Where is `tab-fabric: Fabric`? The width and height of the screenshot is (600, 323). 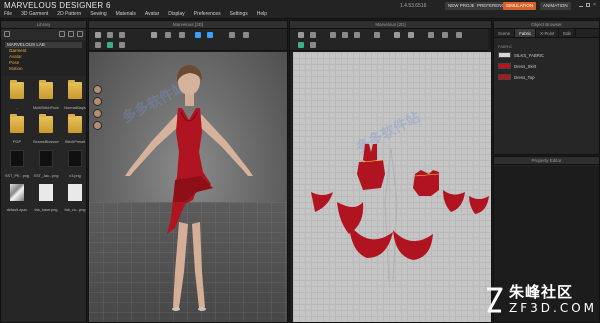 tab-fabric: Fabric is located at coordinates (526, 33).